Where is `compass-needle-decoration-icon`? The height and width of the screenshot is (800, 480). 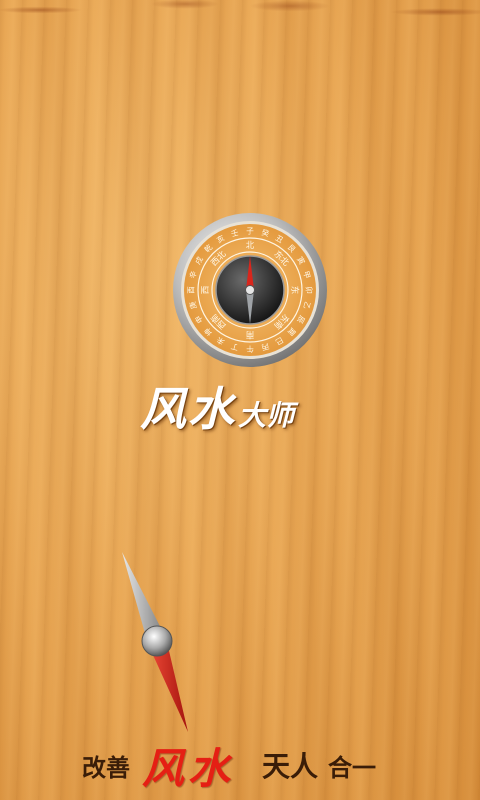 compass-needle-decoration-icon is located at coordinates (155, 642).